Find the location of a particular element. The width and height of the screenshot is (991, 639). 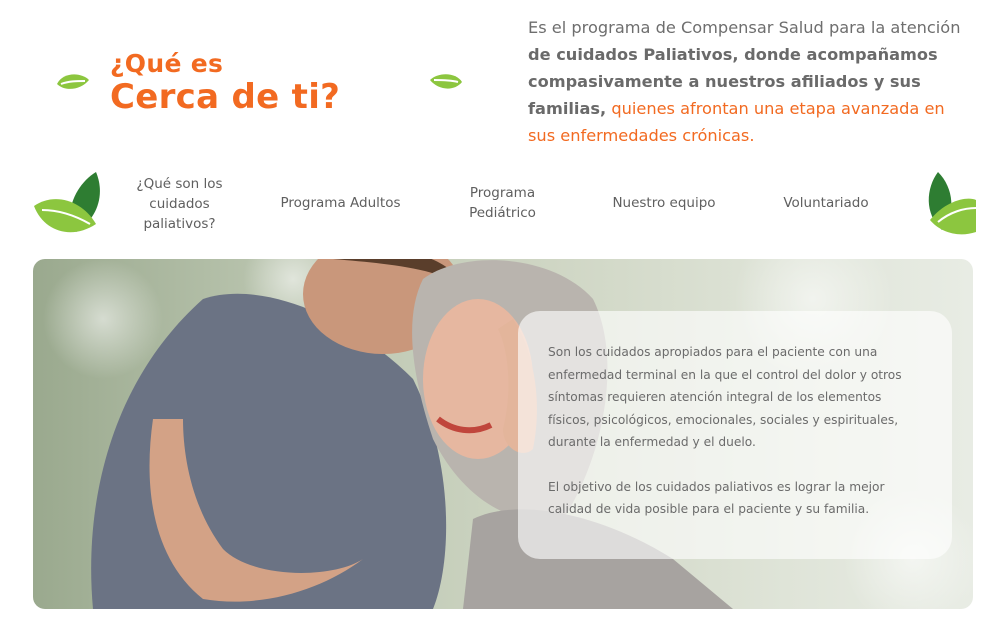

nav-item-programa-adultos: Programa Adultos is located at coordinates (340, 203).